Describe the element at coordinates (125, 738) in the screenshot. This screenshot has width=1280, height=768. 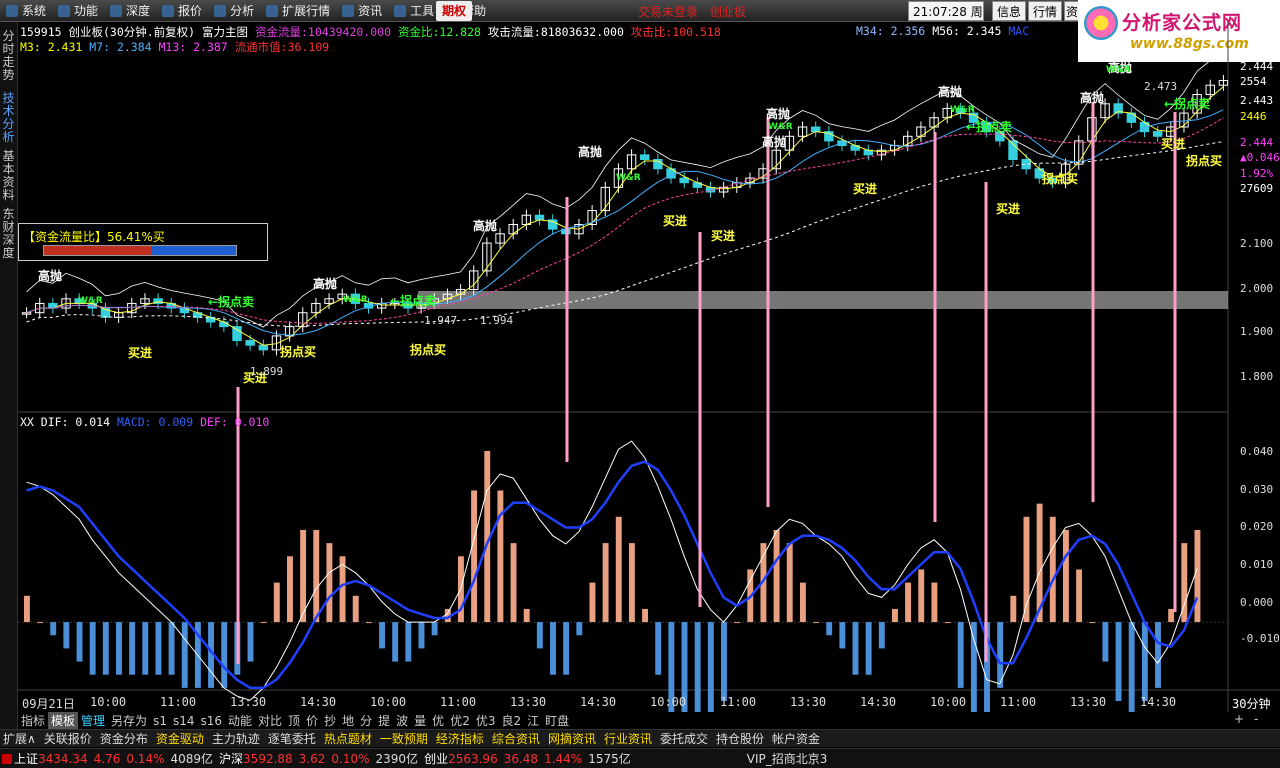
I see `function-tab-2: 资金分布` at that location.